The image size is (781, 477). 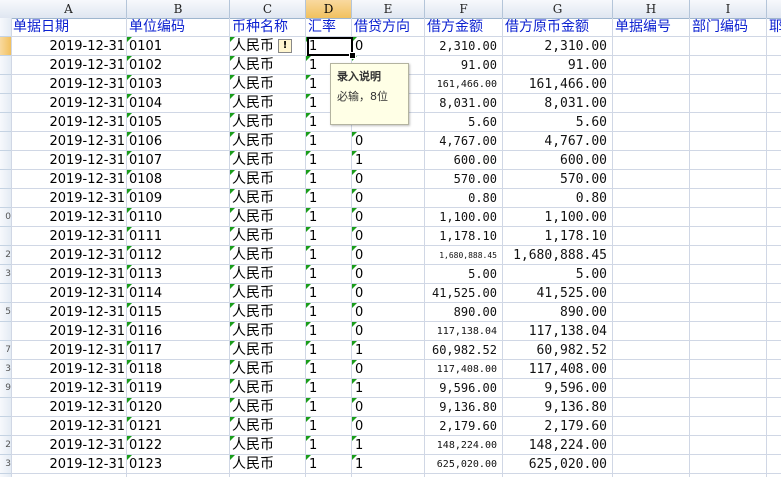 What do you see at coordinates (464, 9) in the screenshot?
I see `column-header-F: F` at bounding box center [464, 9].